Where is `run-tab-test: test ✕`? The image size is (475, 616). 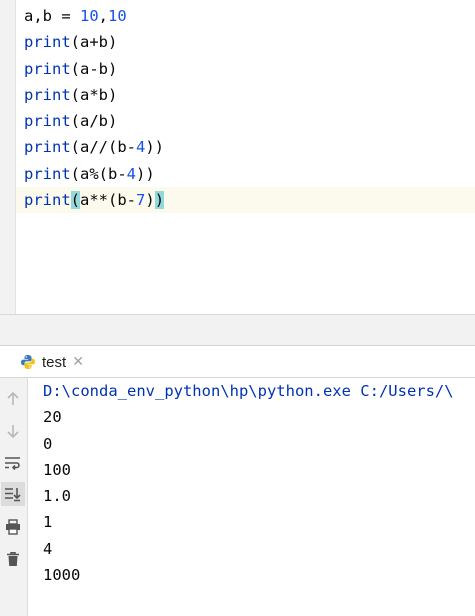 run-tab-test: test ✕ is located at coordinates (46, 362).